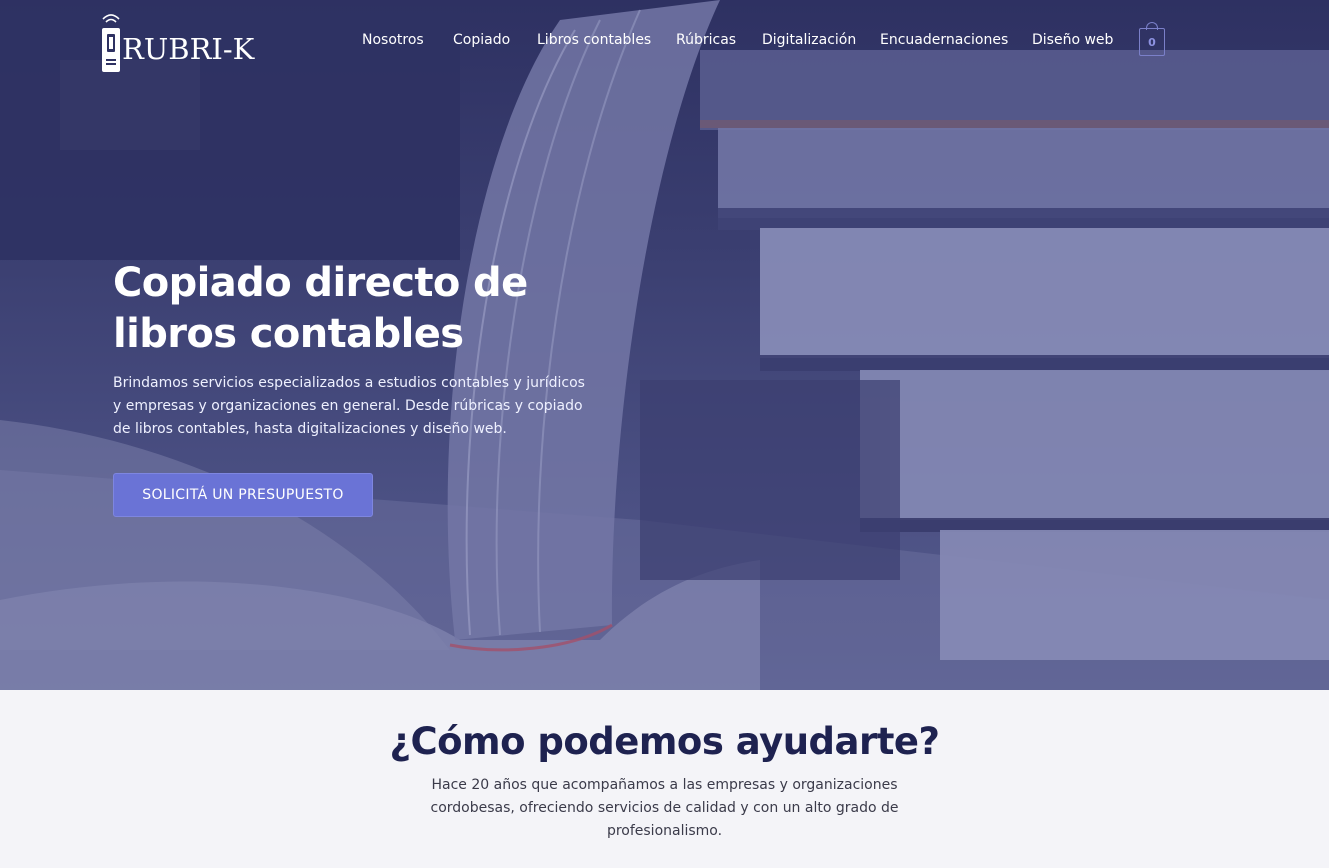  Describe the element at coordinates (481, 40) in the screenshot. I see `nav-item-copiado: Copiado` at that location.